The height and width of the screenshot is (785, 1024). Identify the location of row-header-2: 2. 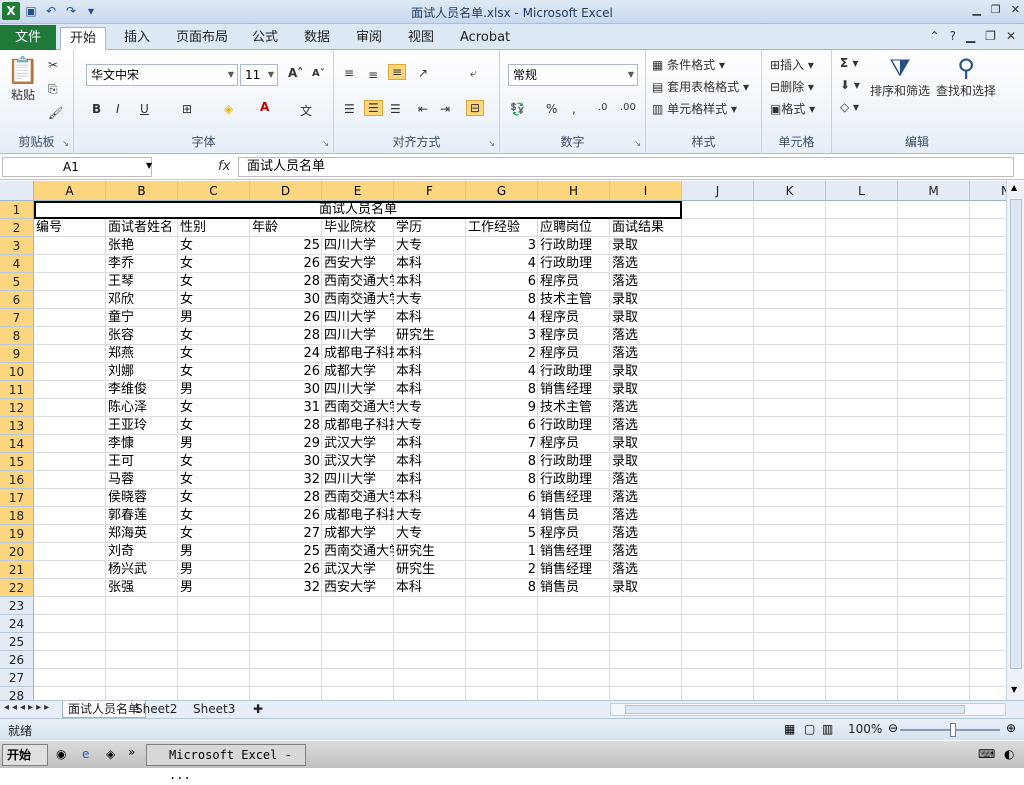
(17, 228).